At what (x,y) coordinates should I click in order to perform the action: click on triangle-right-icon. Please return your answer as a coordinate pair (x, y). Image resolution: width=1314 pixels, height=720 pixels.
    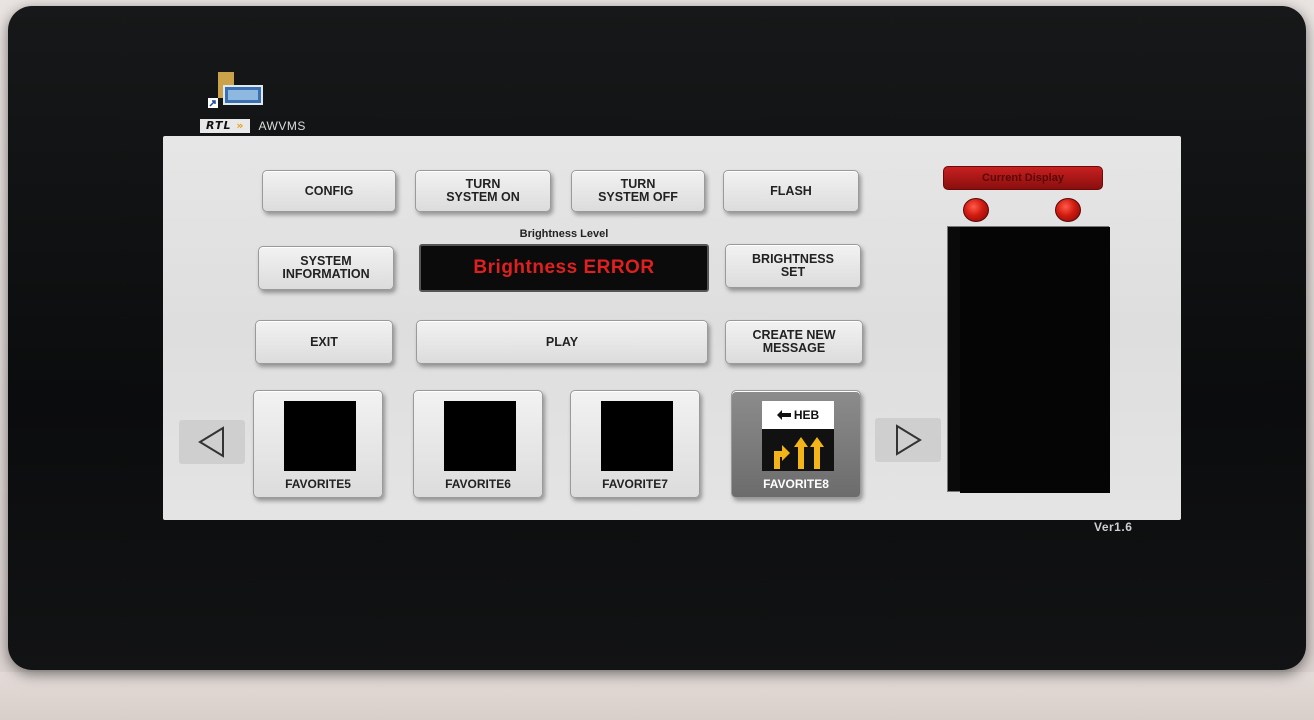
    Looking at the image, I should click on (909, 440).